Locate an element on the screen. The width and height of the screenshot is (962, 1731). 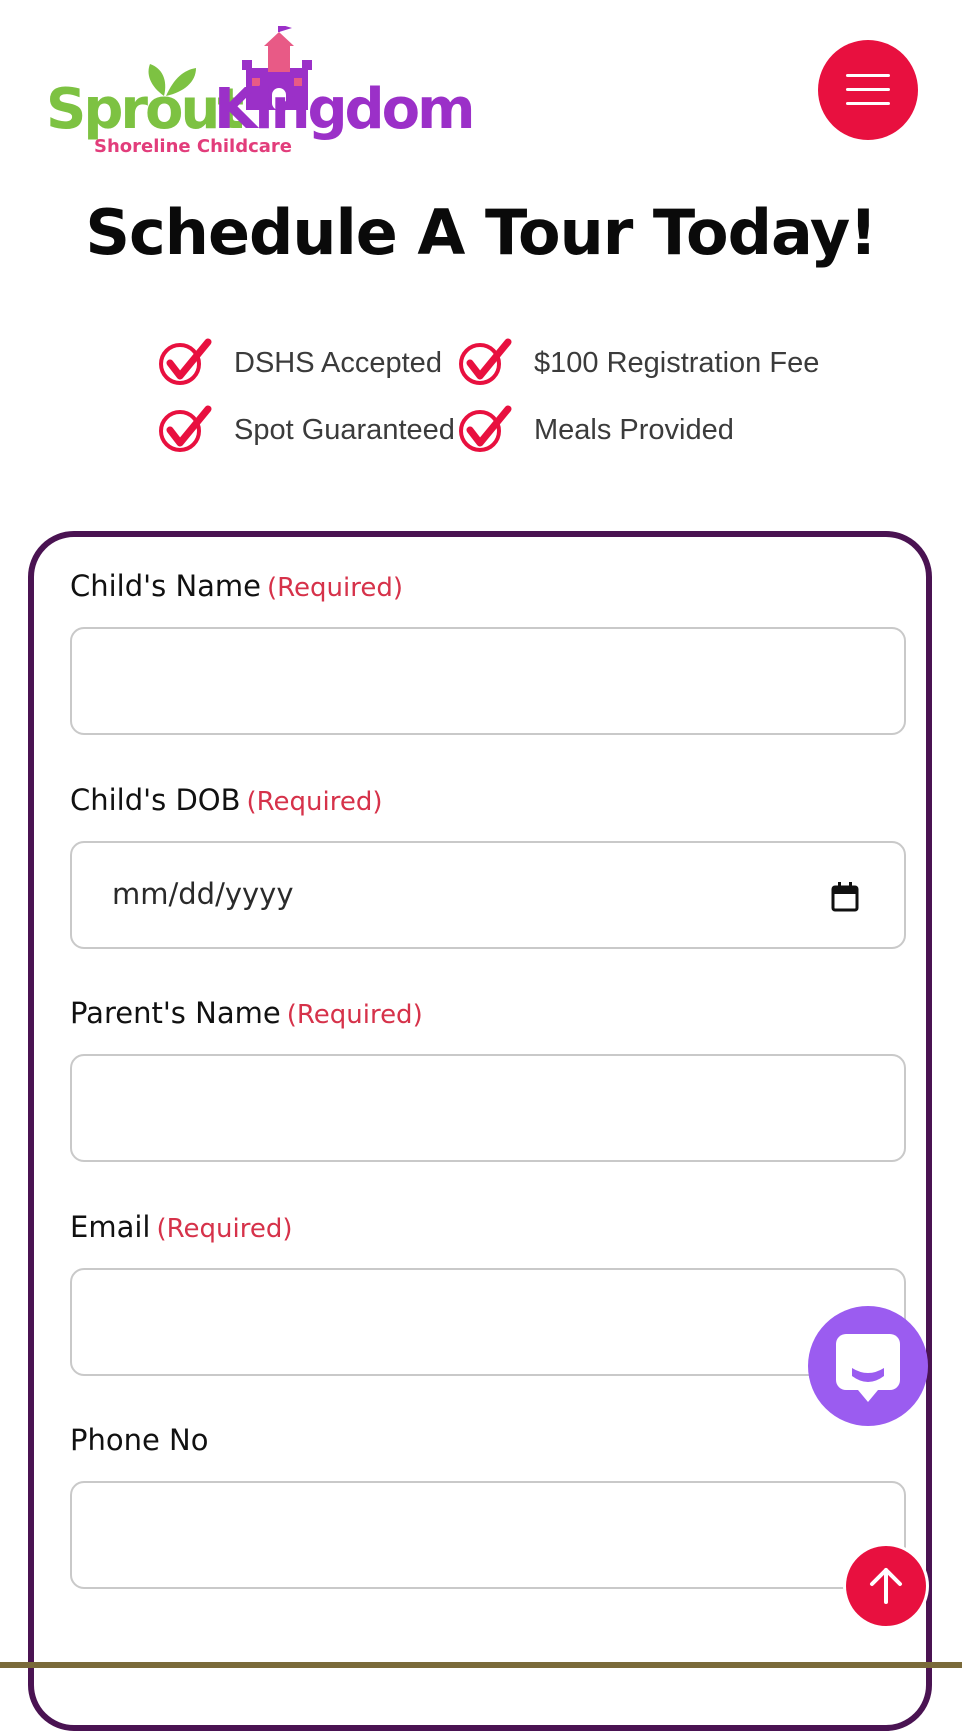
feature-label: DSHS Accepted is located at coordinates (338, 362).